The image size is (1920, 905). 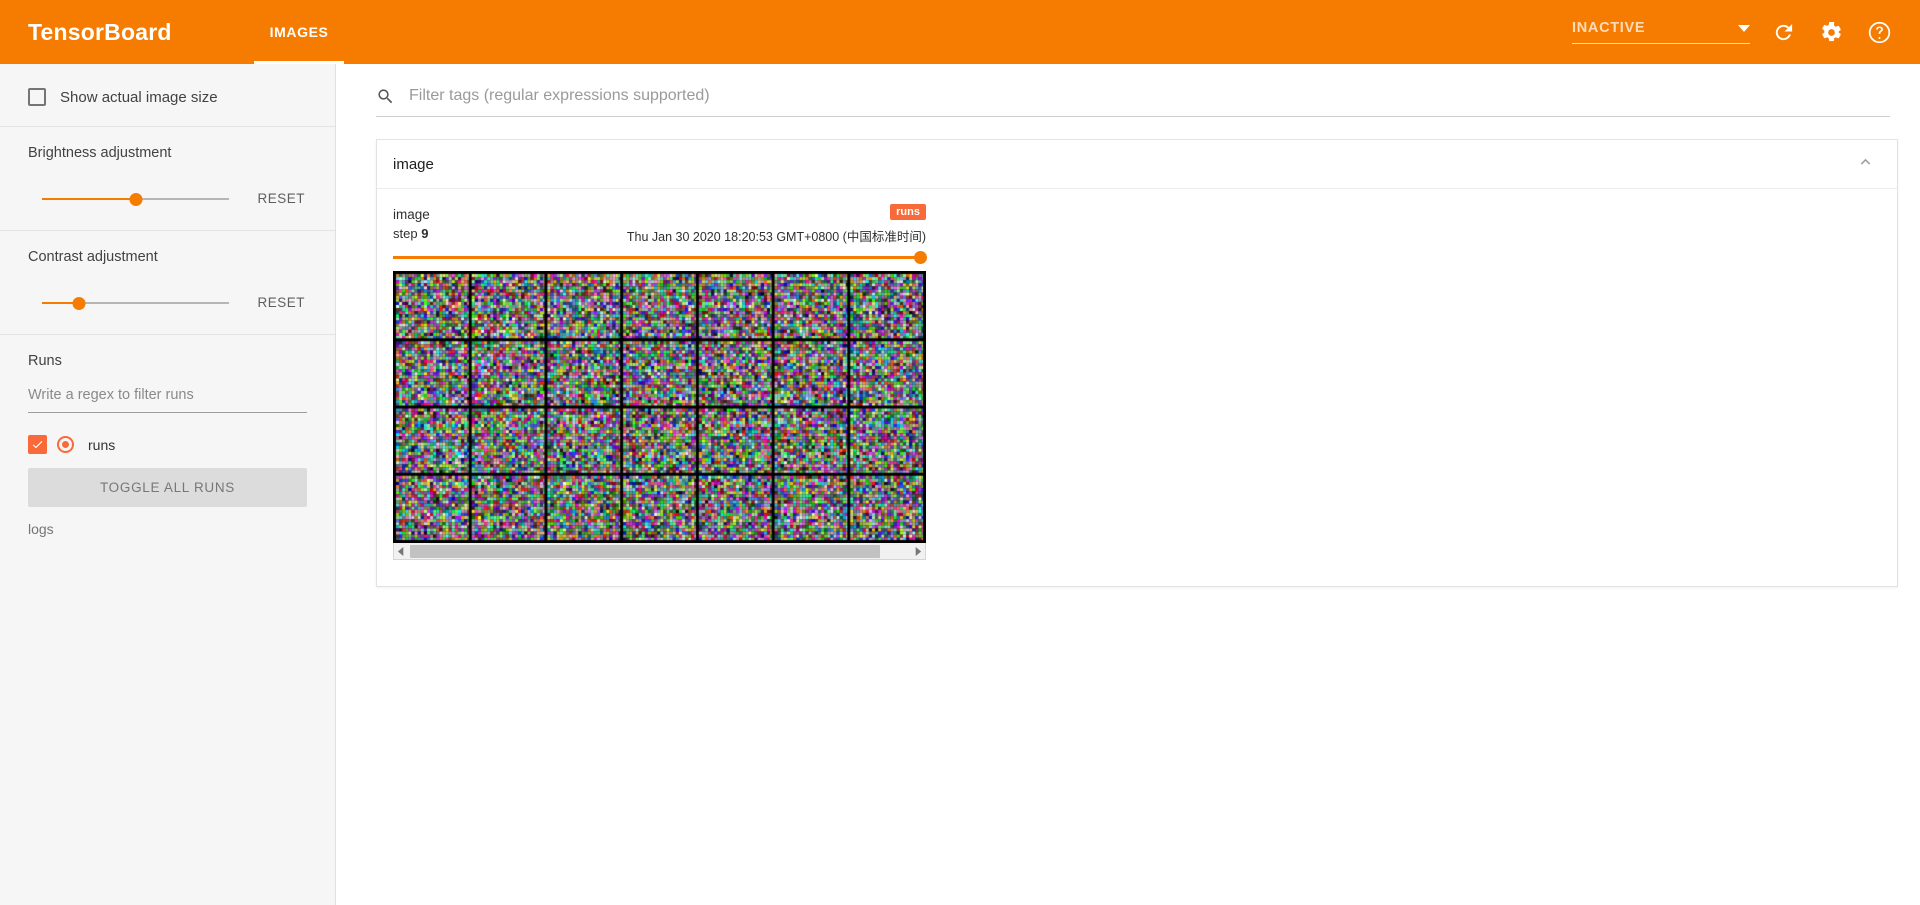 I want to click on header-actions: INACTIVE, so click(x=1746, y=32).